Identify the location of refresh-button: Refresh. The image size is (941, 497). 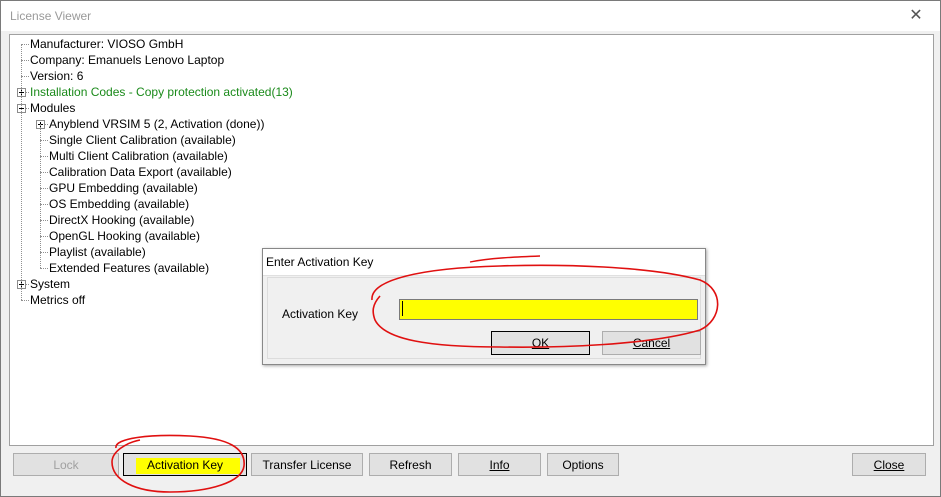
(410, 464).